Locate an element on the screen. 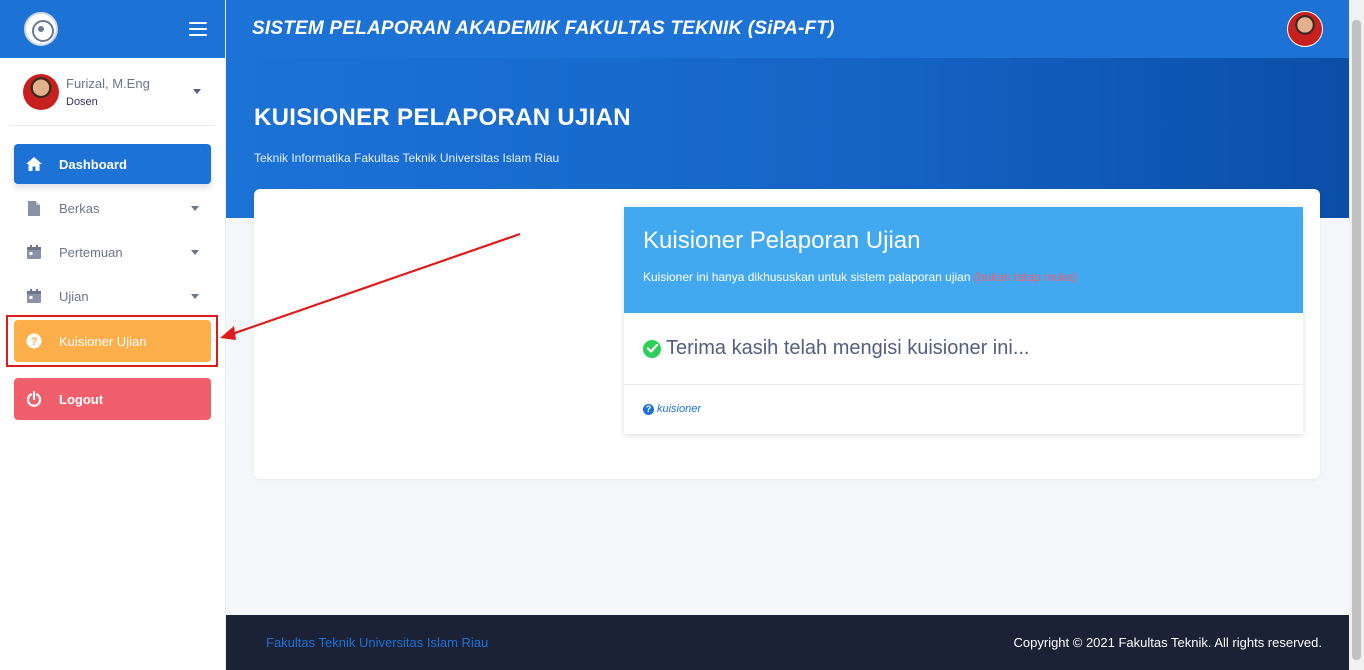 The height and width of the screenshot is (670, 1364). page-title: KUISIONER PELAPORAN UJIAN is located at coordinates (442, 117).